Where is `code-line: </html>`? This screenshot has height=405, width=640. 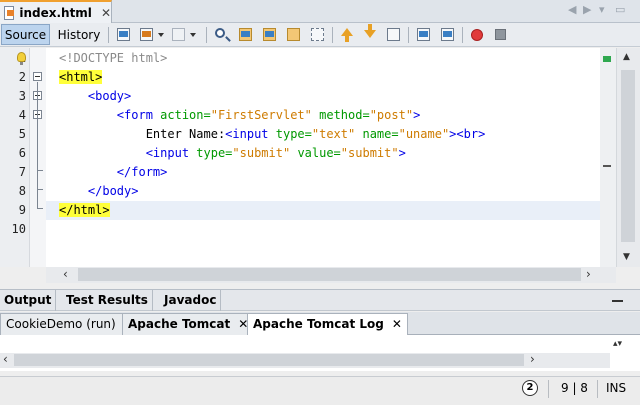
code-line: </html> is located at coordinates (323, 210).